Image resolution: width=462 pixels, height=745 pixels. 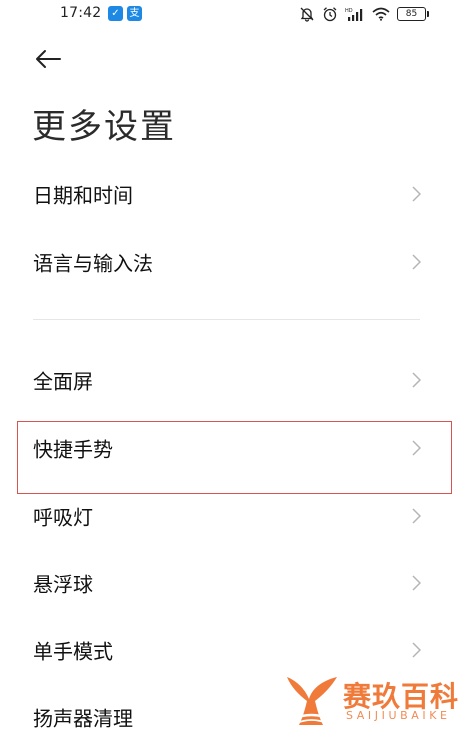 I want to click on settings-item-label: 语言与输入法, so click(x=93, y=263).